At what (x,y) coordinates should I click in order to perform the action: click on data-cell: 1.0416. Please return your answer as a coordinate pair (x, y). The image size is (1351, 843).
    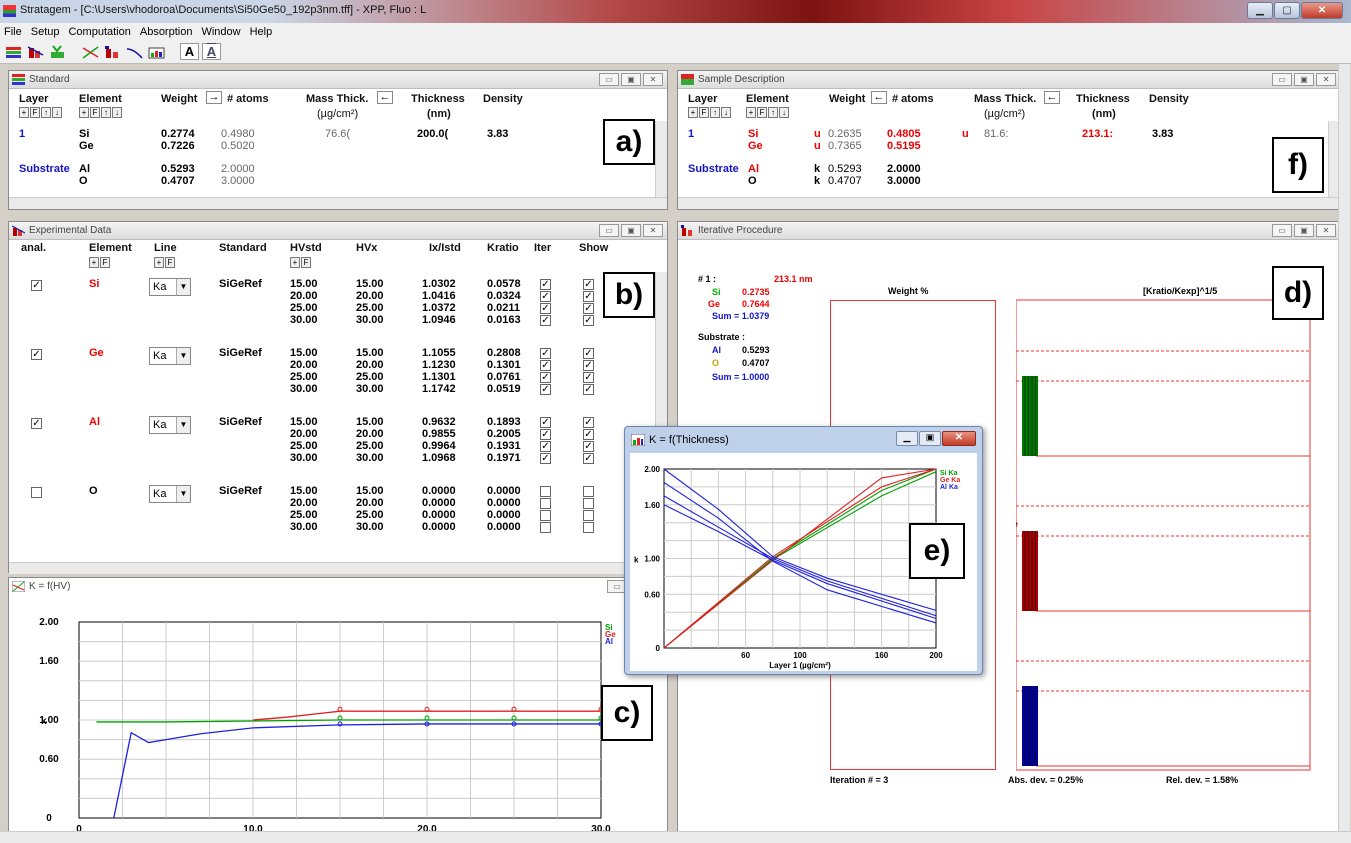
    Looking at the image, I should click on (439, 296).